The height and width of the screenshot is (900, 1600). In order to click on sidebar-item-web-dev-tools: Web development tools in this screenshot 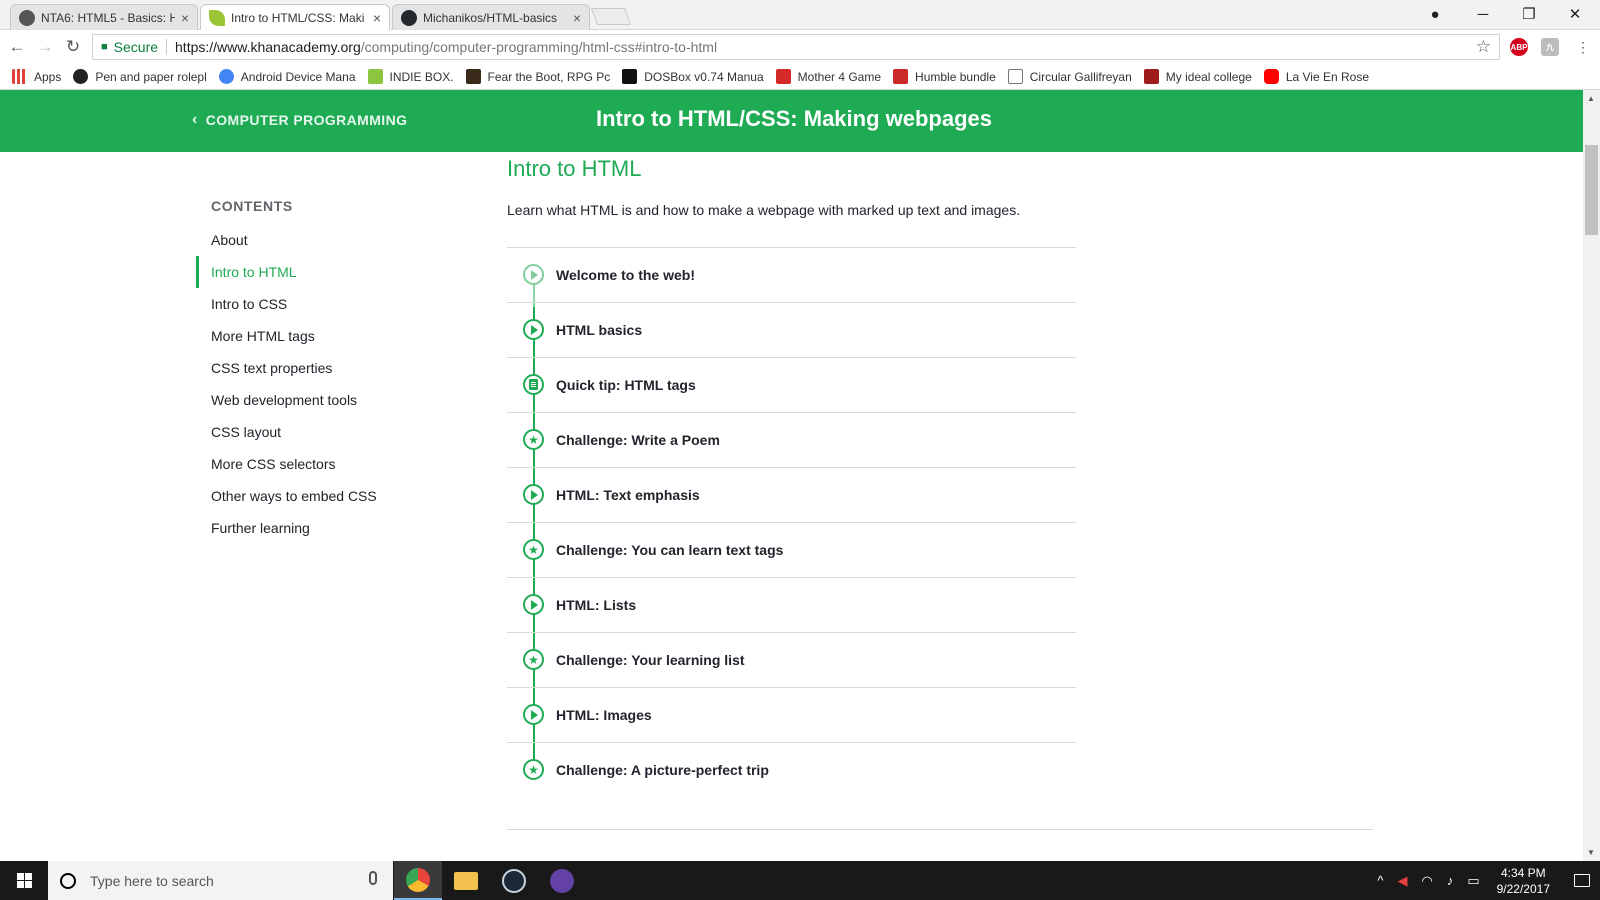, I will do `click(326, 400)`.